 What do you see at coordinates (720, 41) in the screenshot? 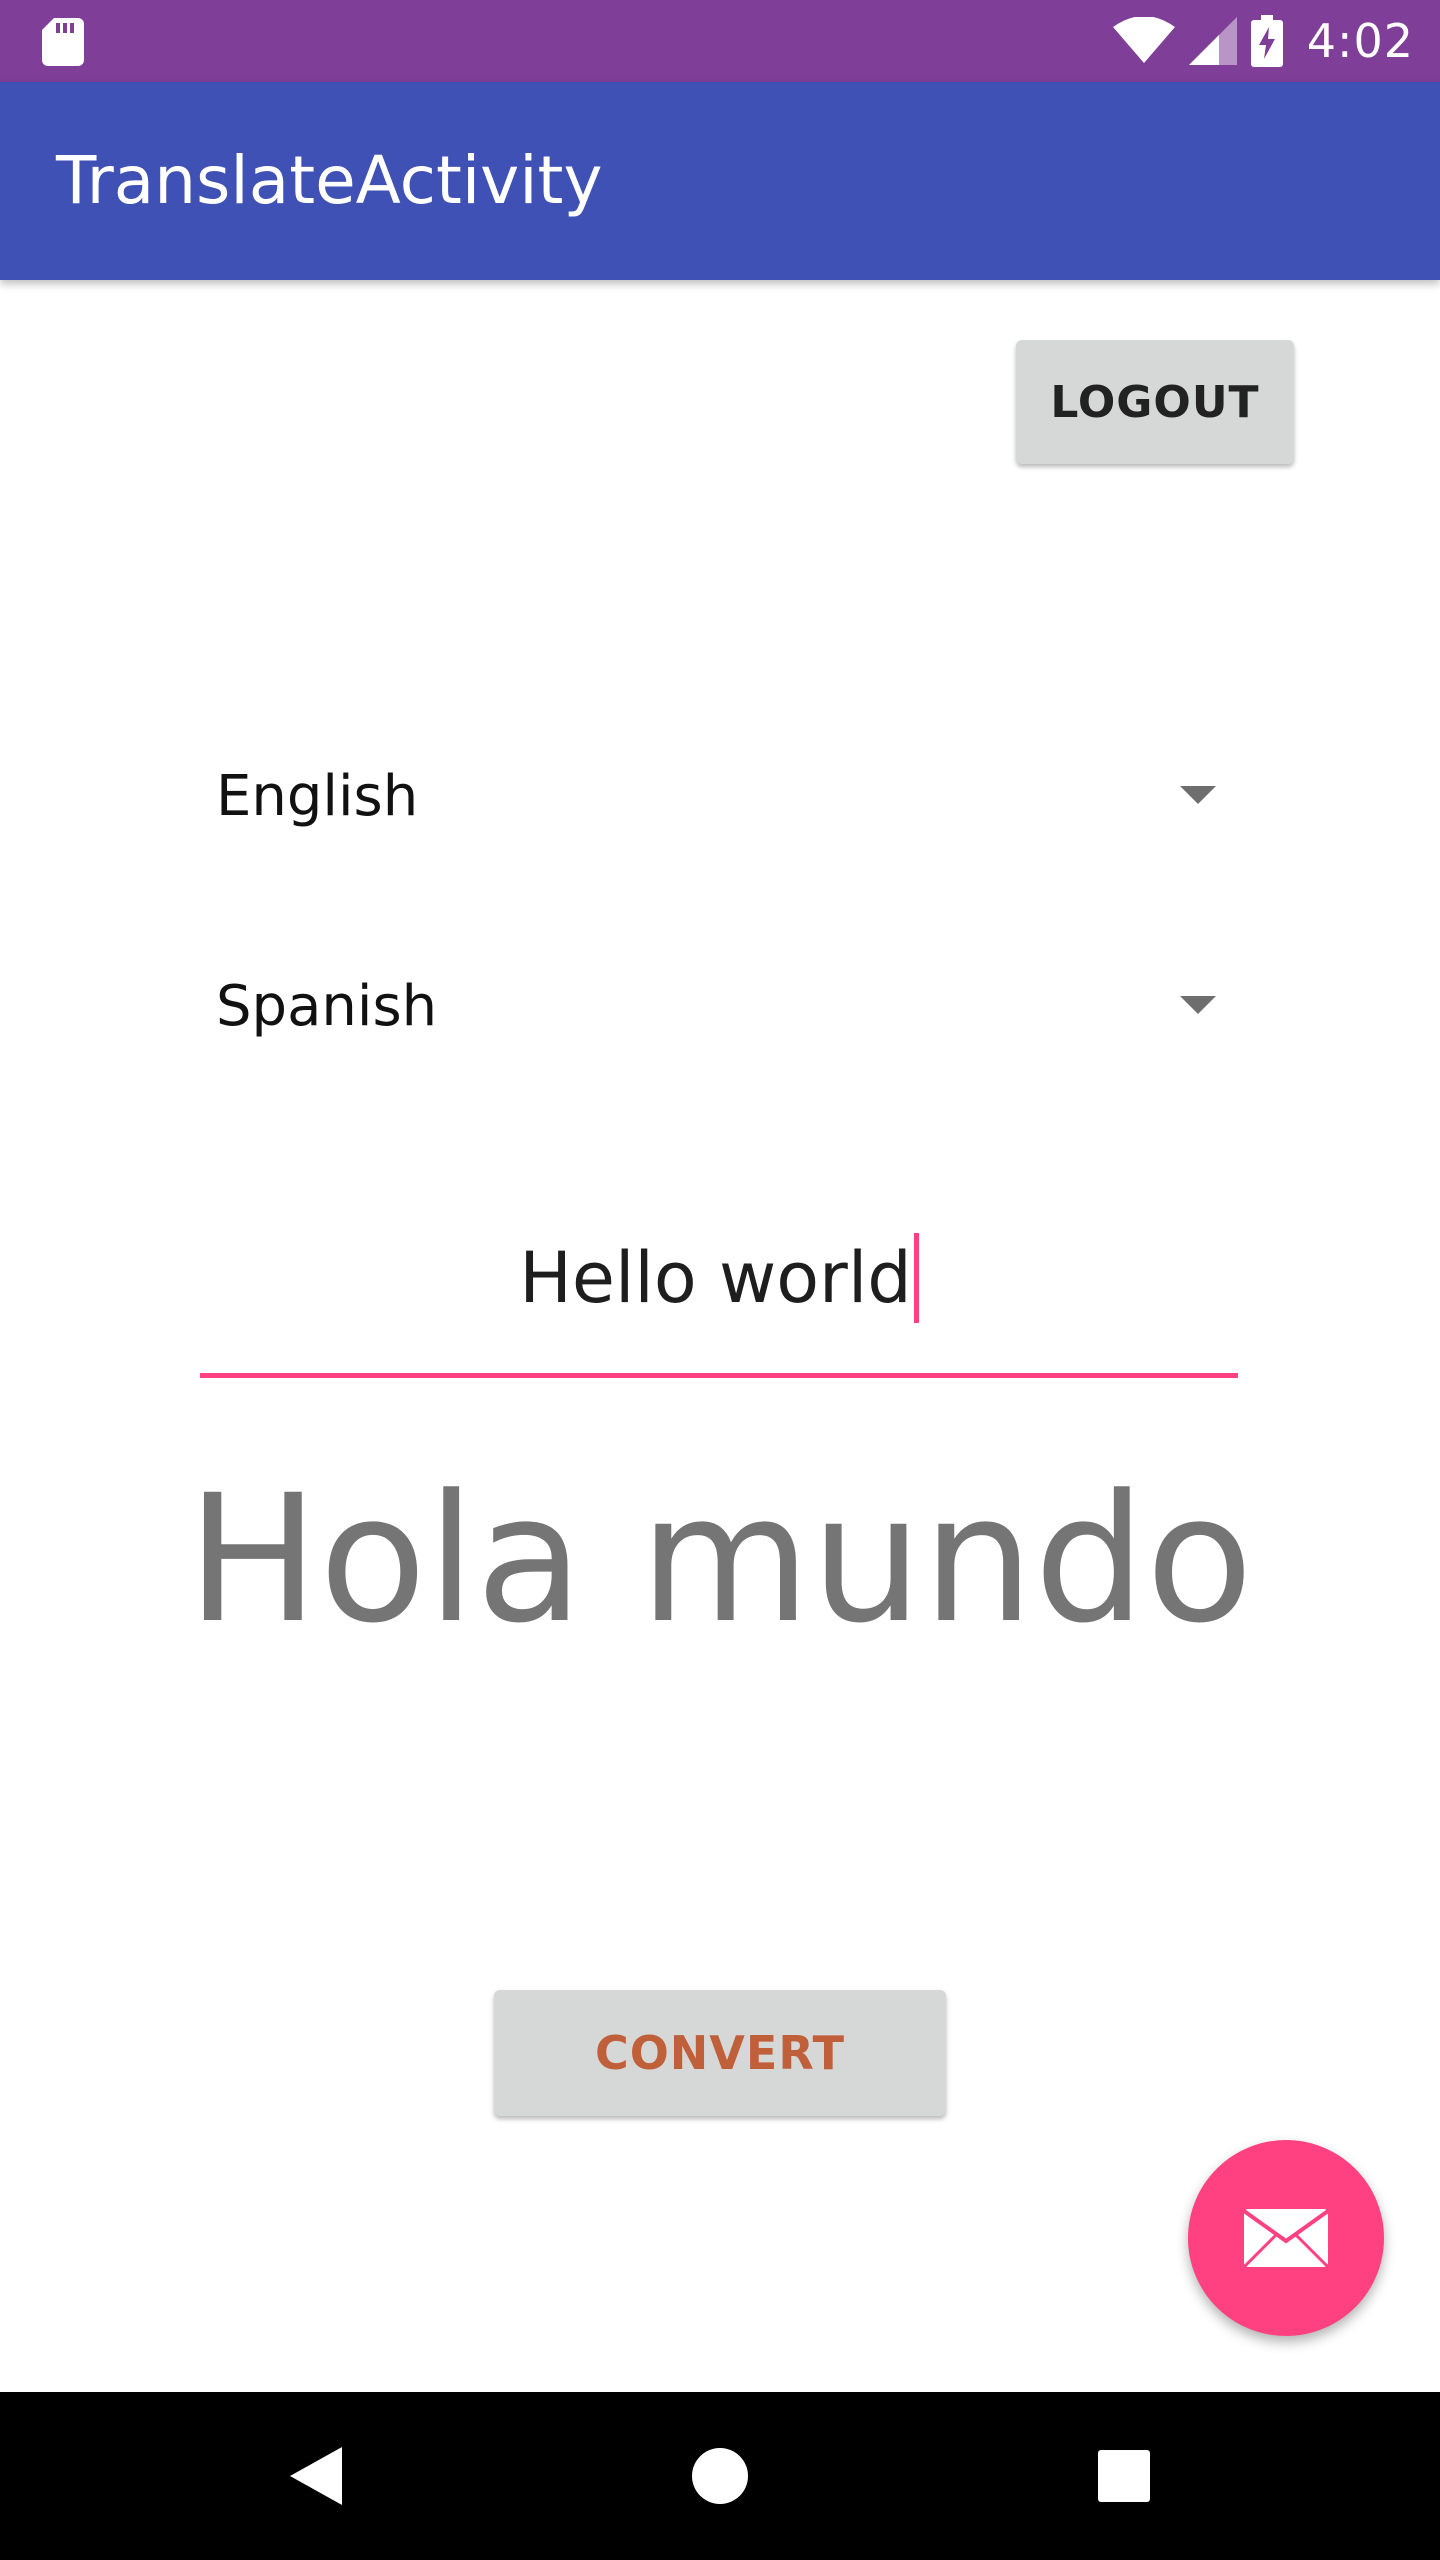
I see `status-bar: 4:02` at bounding box center [720, 41].